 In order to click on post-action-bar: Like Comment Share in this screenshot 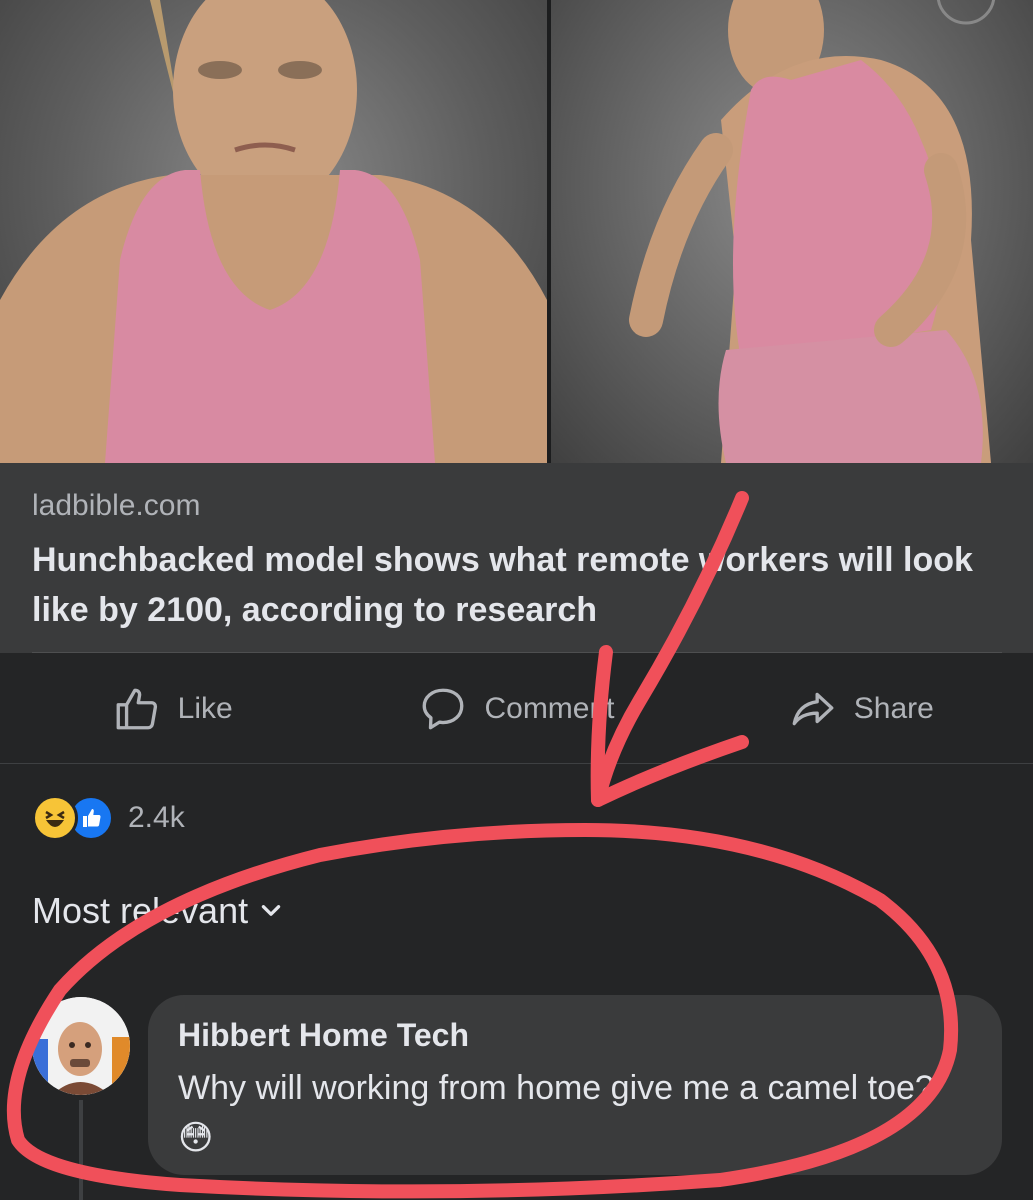, I will do `click(516, 709)`.